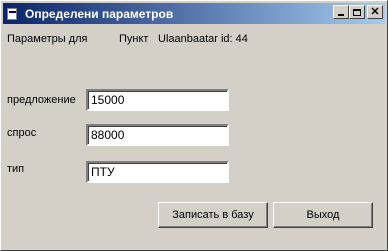  What do you see at coordinates (99, 13) in the screenshot?
I see `window-title: Определени параметров` at bounding box center [99, 13].